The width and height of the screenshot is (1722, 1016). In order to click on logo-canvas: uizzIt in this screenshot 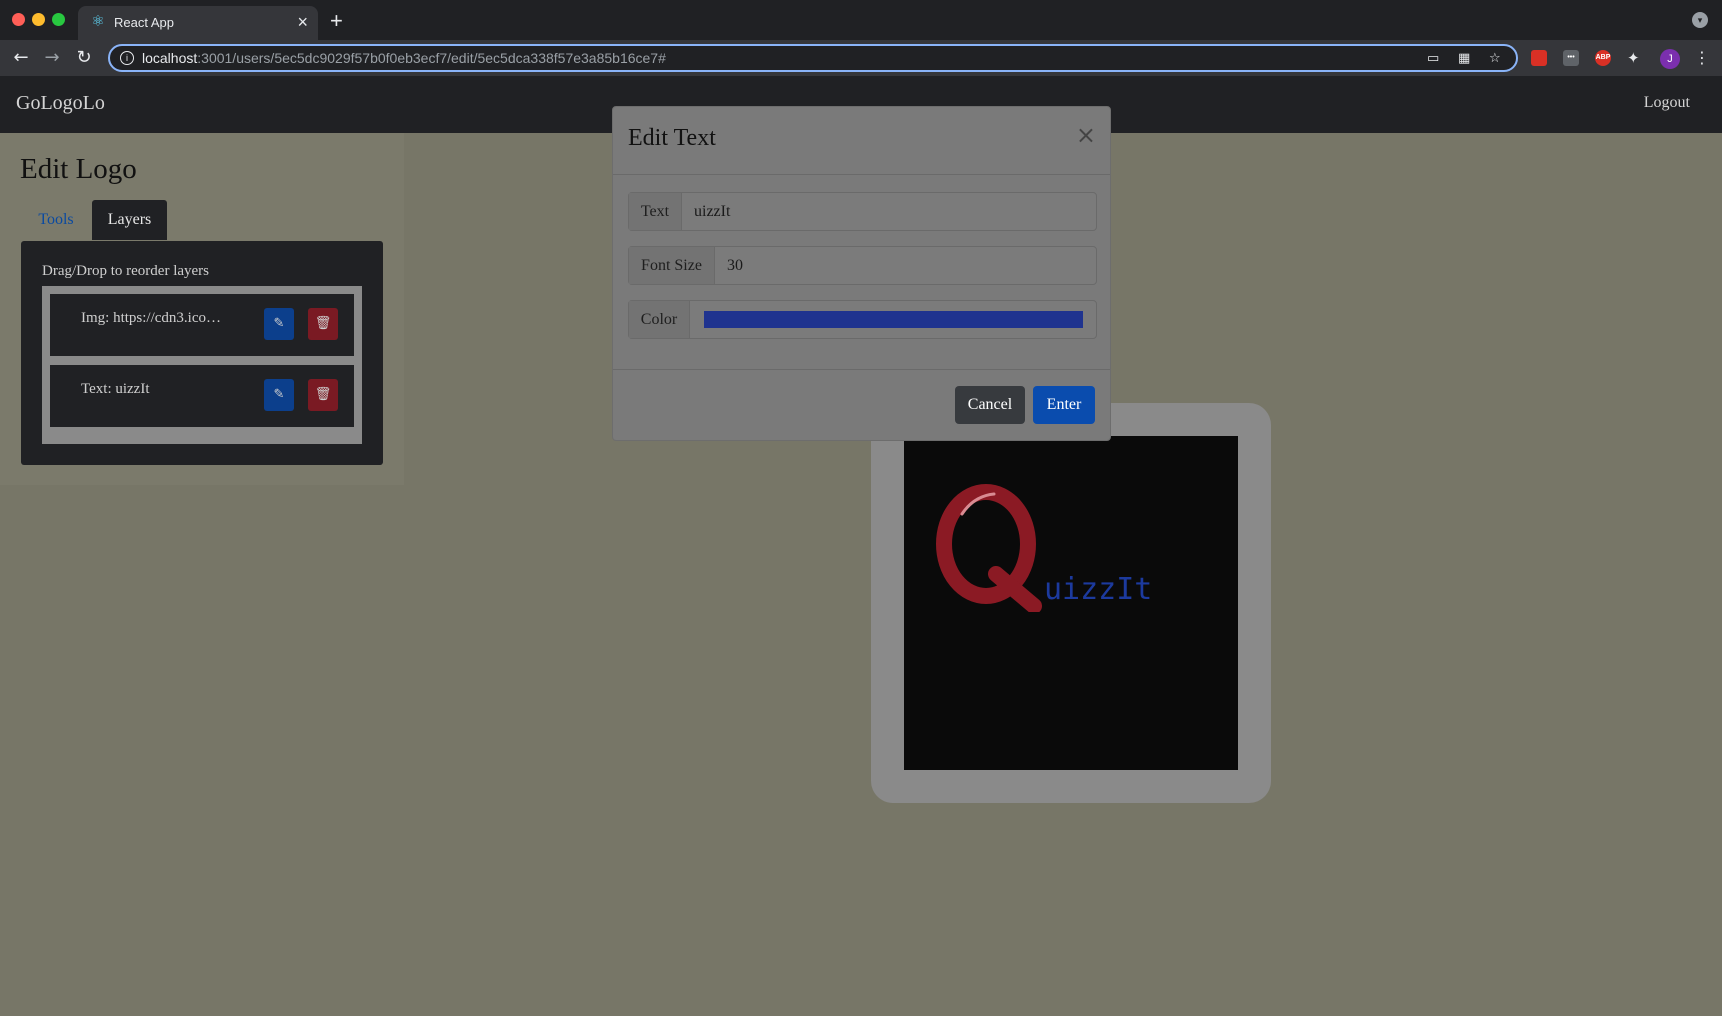, I will do `click(1071, 603)`.